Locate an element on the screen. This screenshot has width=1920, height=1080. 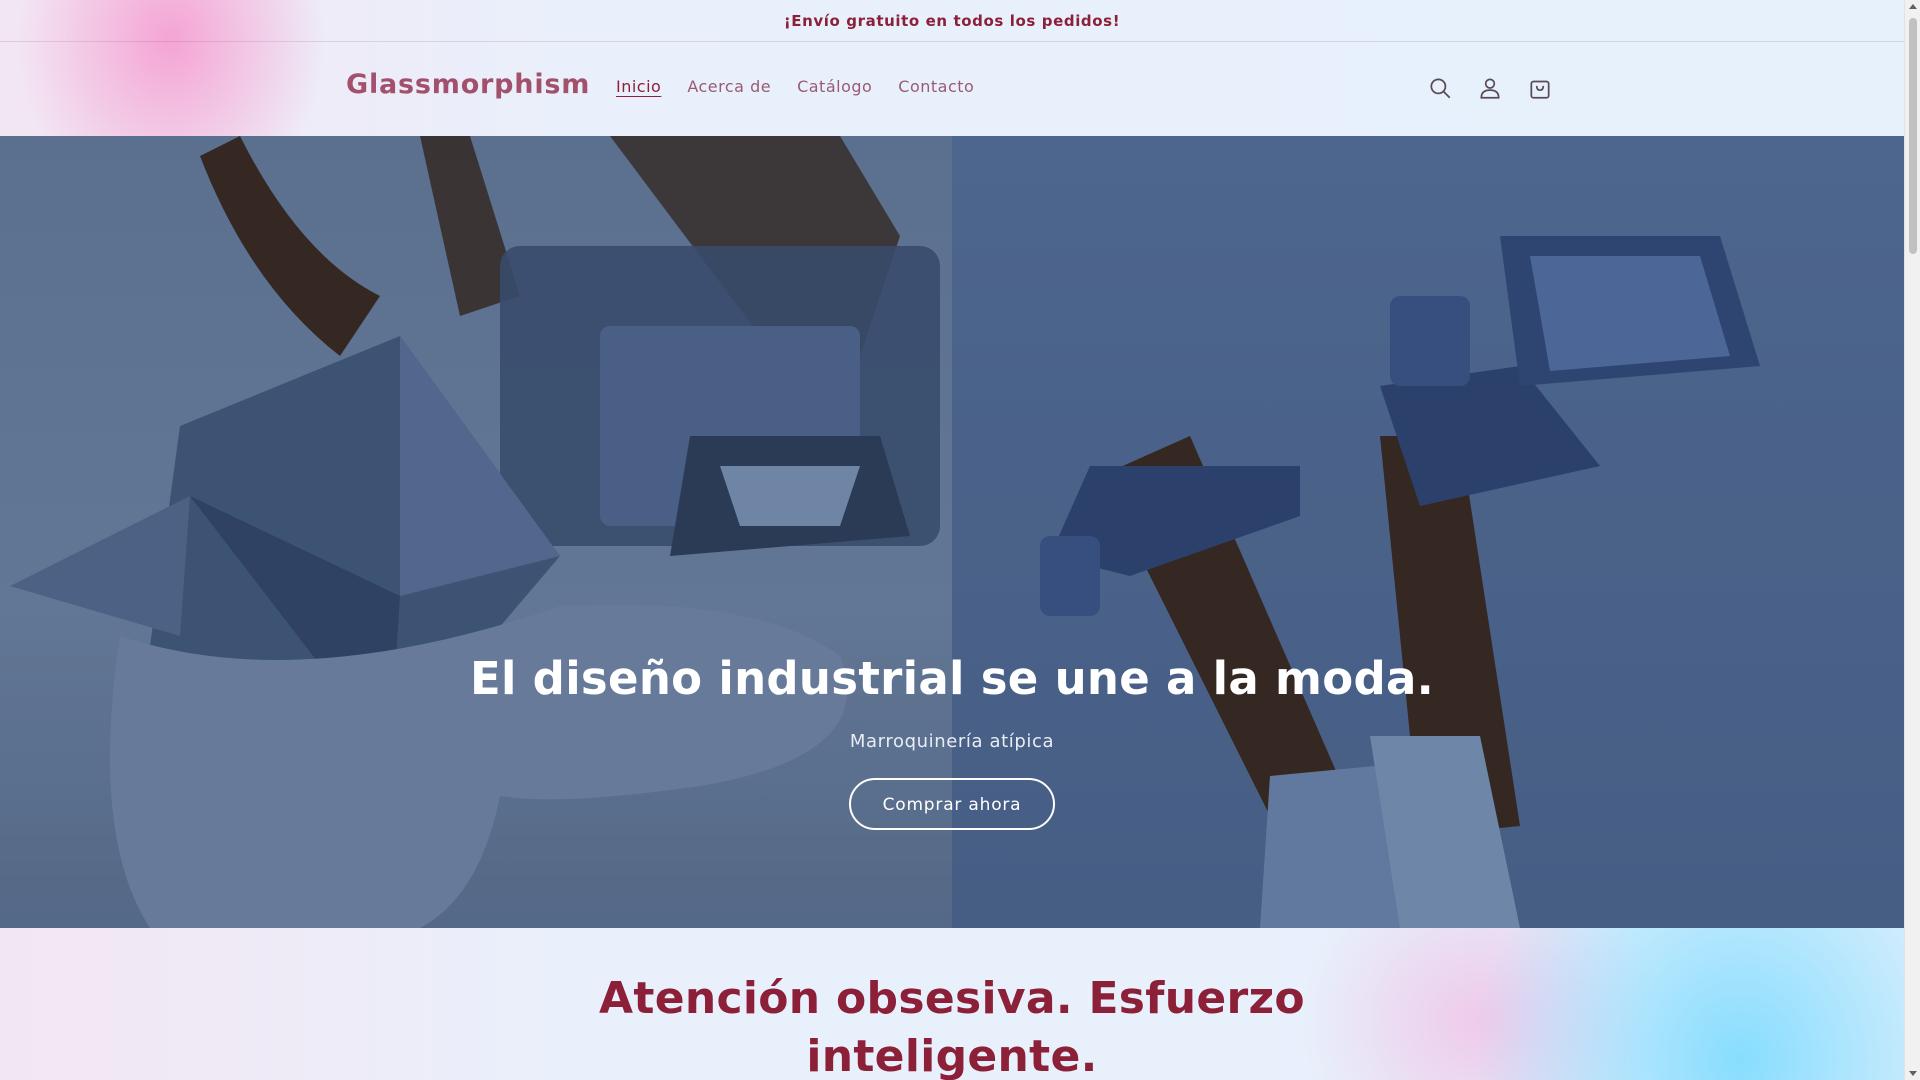
announcement-bar: ¡Envío gratuito en todos los pedidos! is located at coordinates (952, 21).